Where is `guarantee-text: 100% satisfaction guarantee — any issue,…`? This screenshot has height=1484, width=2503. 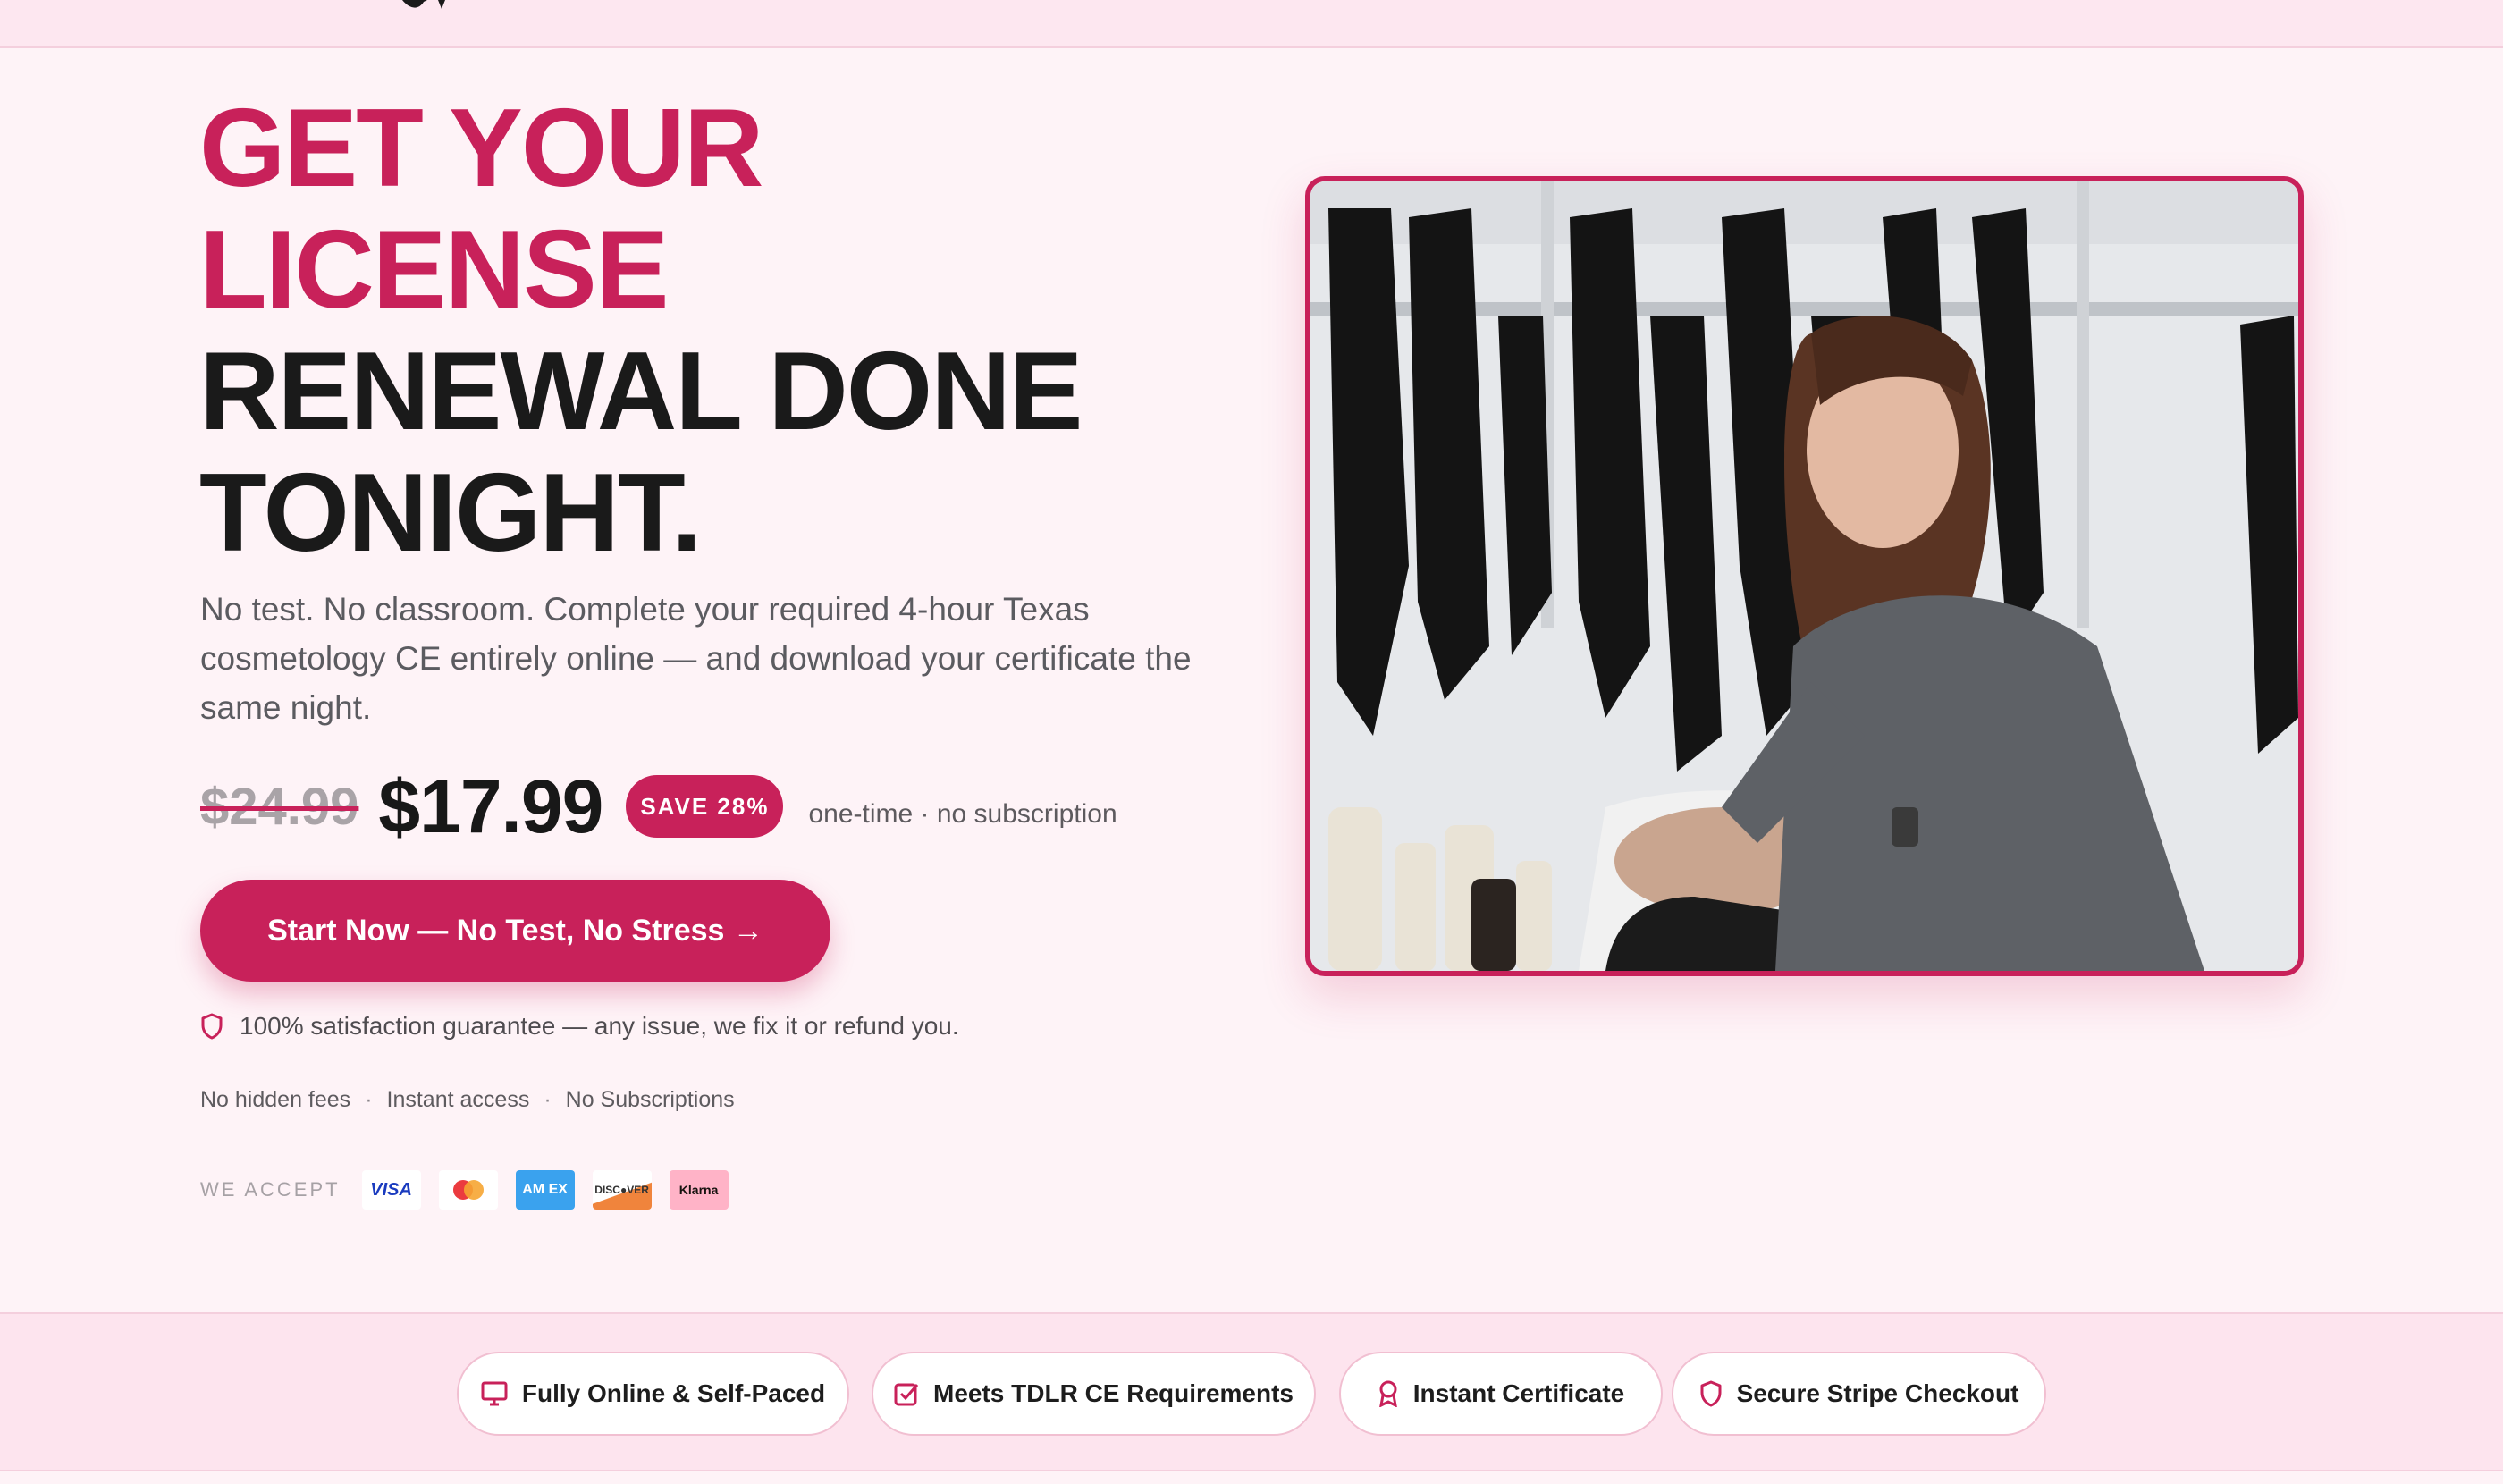
guarantee-text: 100% satisfaction guarantee — any issue,… is located at coordinates (599, 1026).